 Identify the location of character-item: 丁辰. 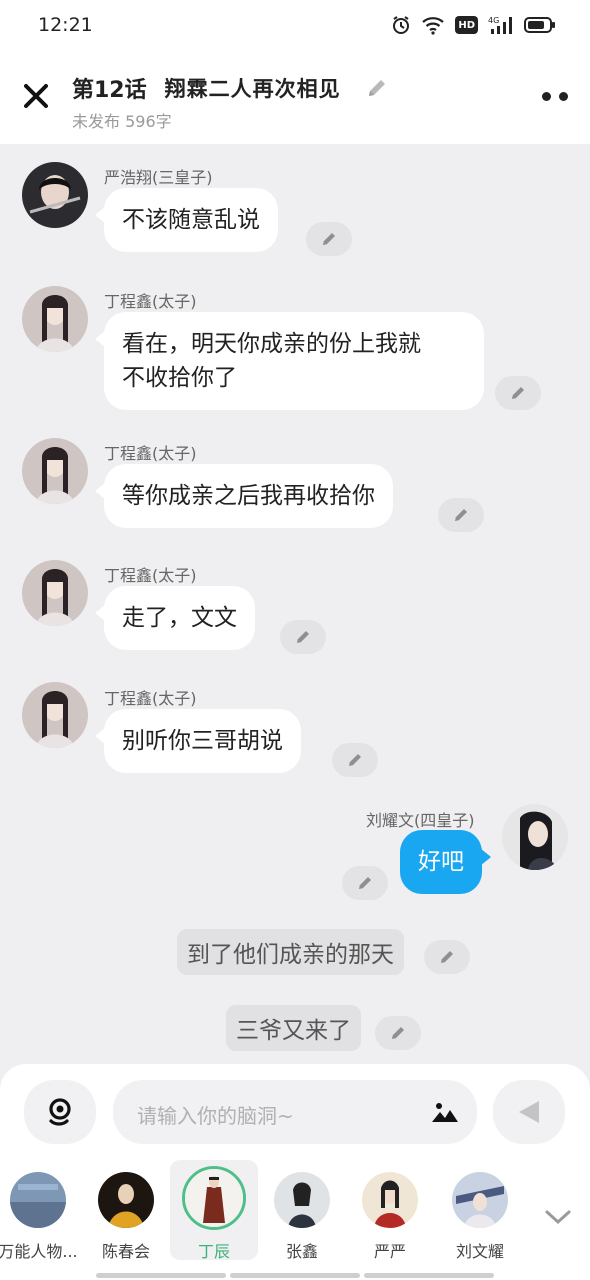
(214, 1210).